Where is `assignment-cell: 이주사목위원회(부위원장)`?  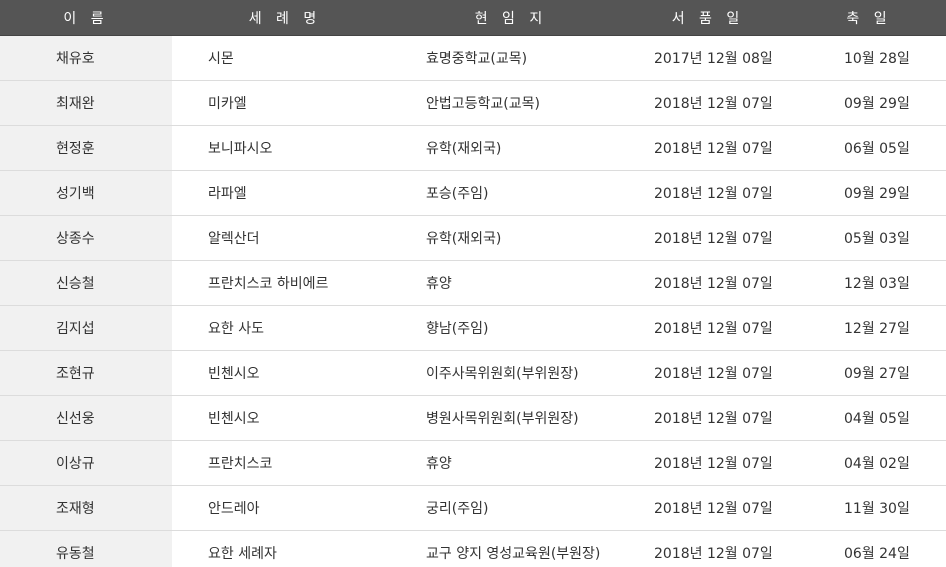
assignment-cell: 이주사목위원회(부위원장) is located at coordinates (511, 373).